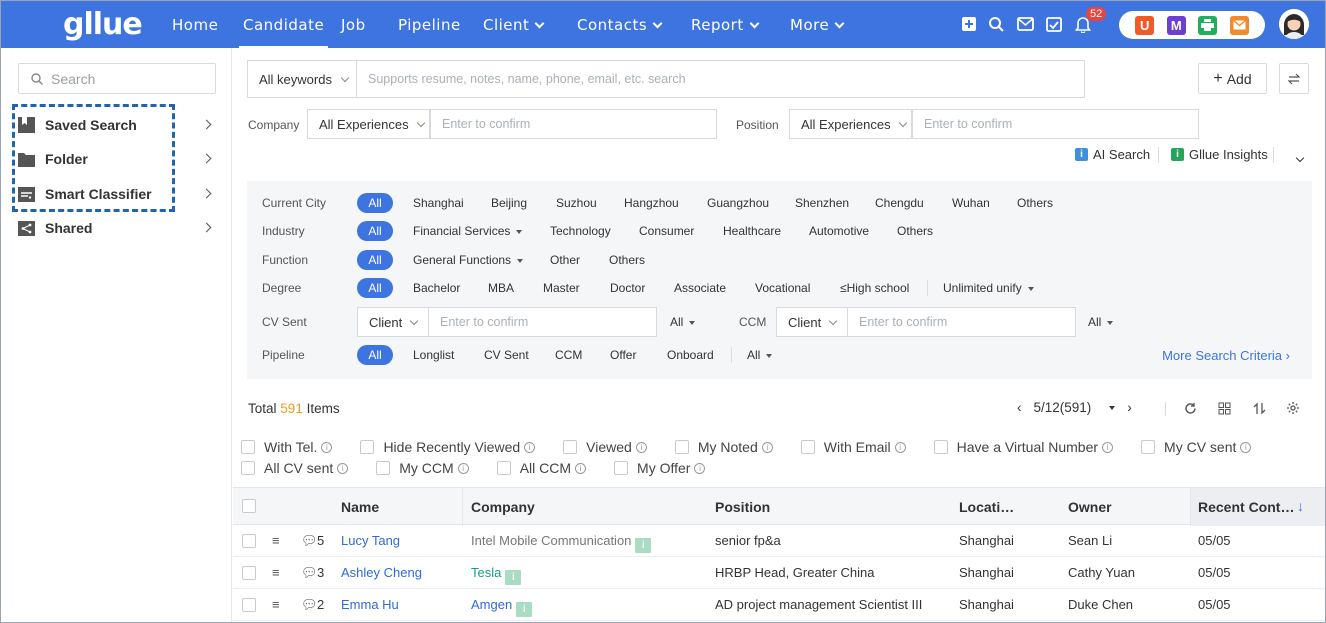  What do you see at coordinates (501, 288) in the screenshot?
I see `filter-option: MBA` at bounding box center [501, 288].